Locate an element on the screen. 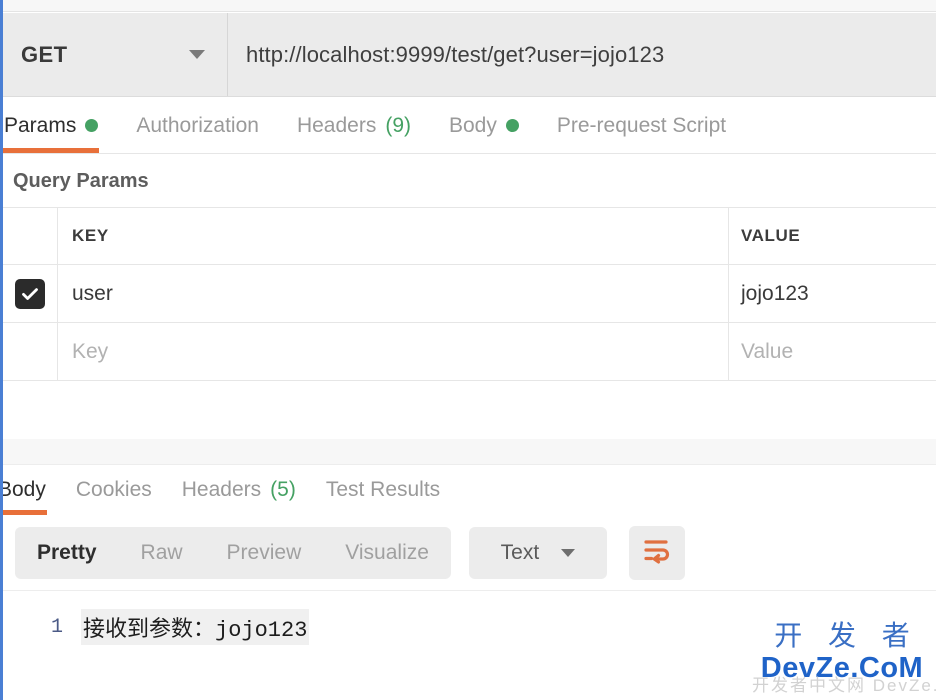  top-strip is located at coordinates (469, 6).